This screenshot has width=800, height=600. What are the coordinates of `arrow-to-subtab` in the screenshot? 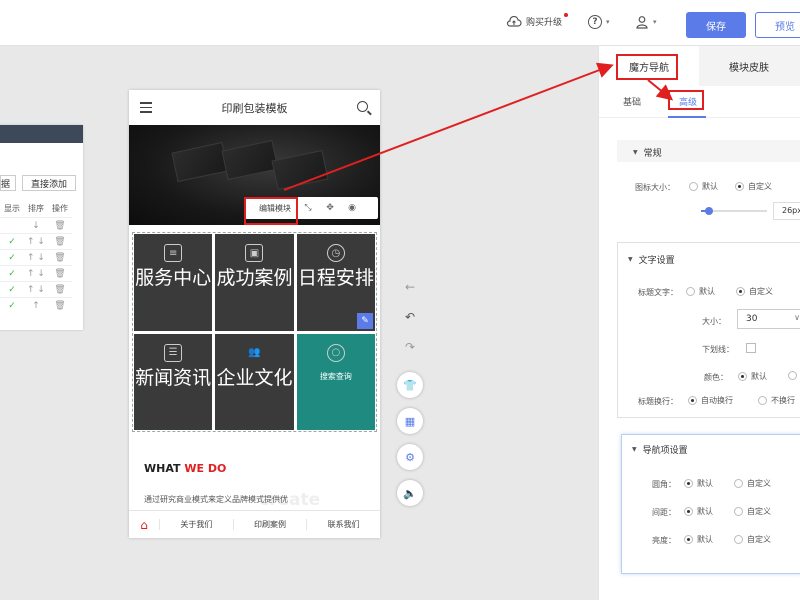 It's located at (660, 90).